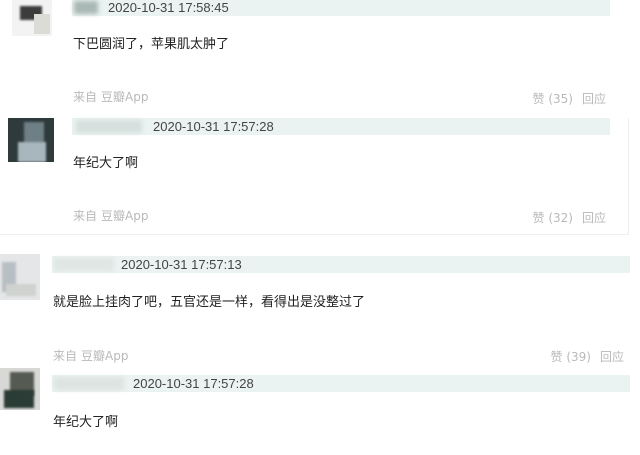 The image size is (640, 455). I want to click on comment-meta-bar: 2020-10-31 17:57:13, so click(341, 264).